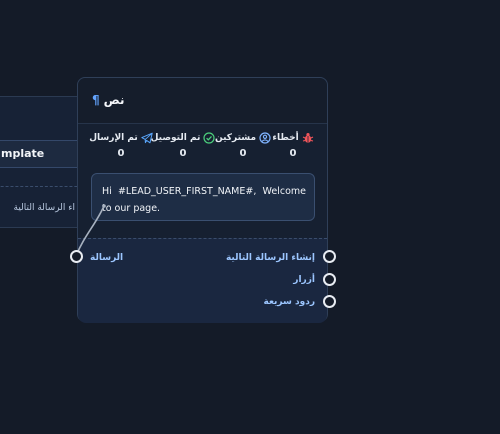  I want to click on telegram-send-icon, so click(147, 138).